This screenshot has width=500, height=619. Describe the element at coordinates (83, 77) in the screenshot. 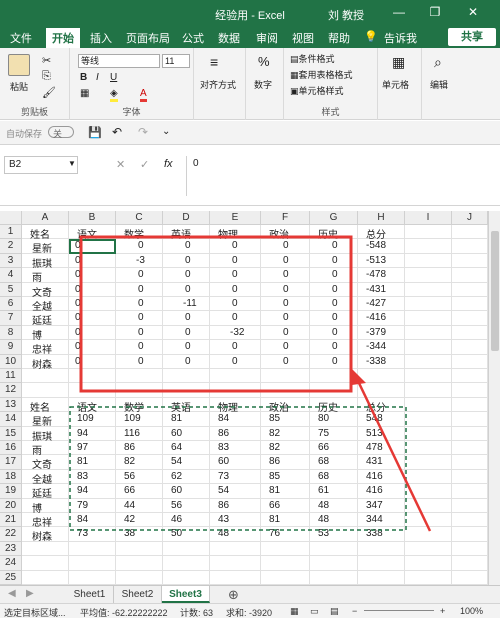

I see `bold-icon: B` at that location.